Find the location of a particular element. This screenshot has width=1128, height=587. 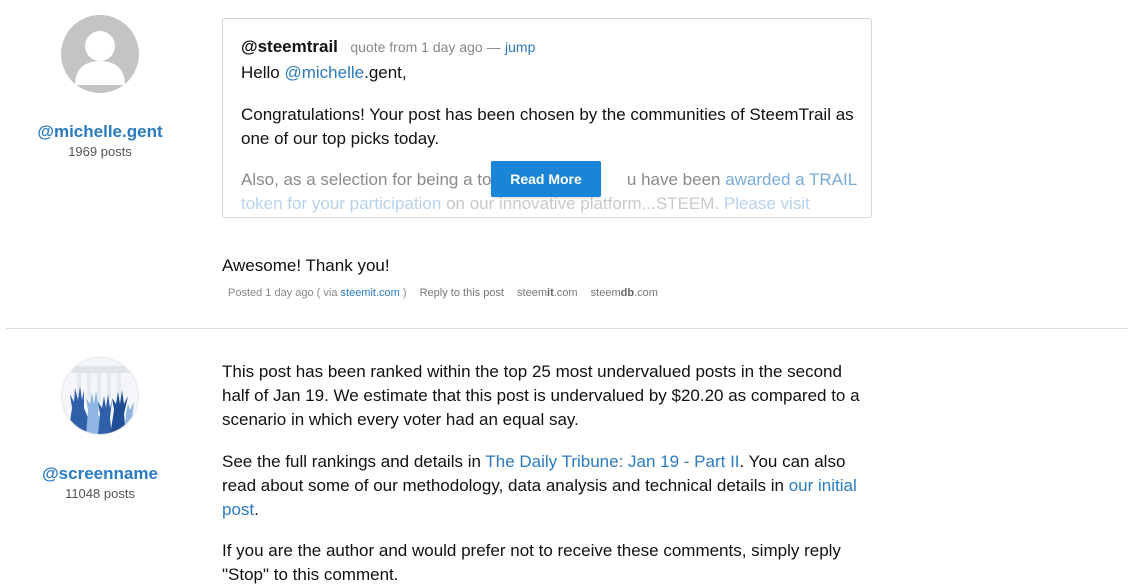

body-text: . is located at coordinates (256, 509).